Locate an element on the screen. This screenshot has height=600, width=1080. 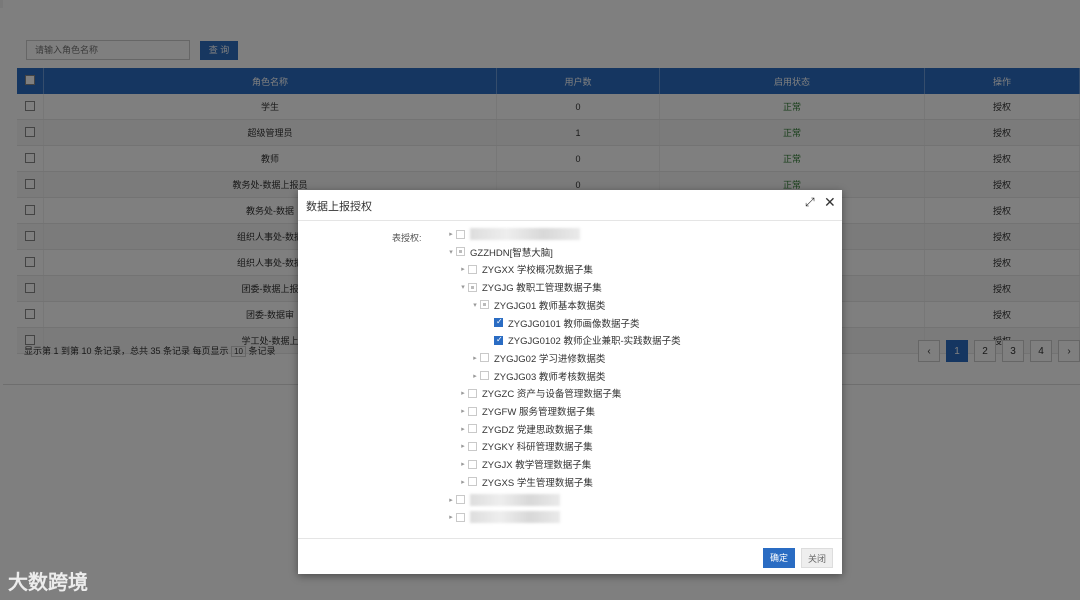
dialog-title: 数据上报授权 is located at coordinates (339, 207).